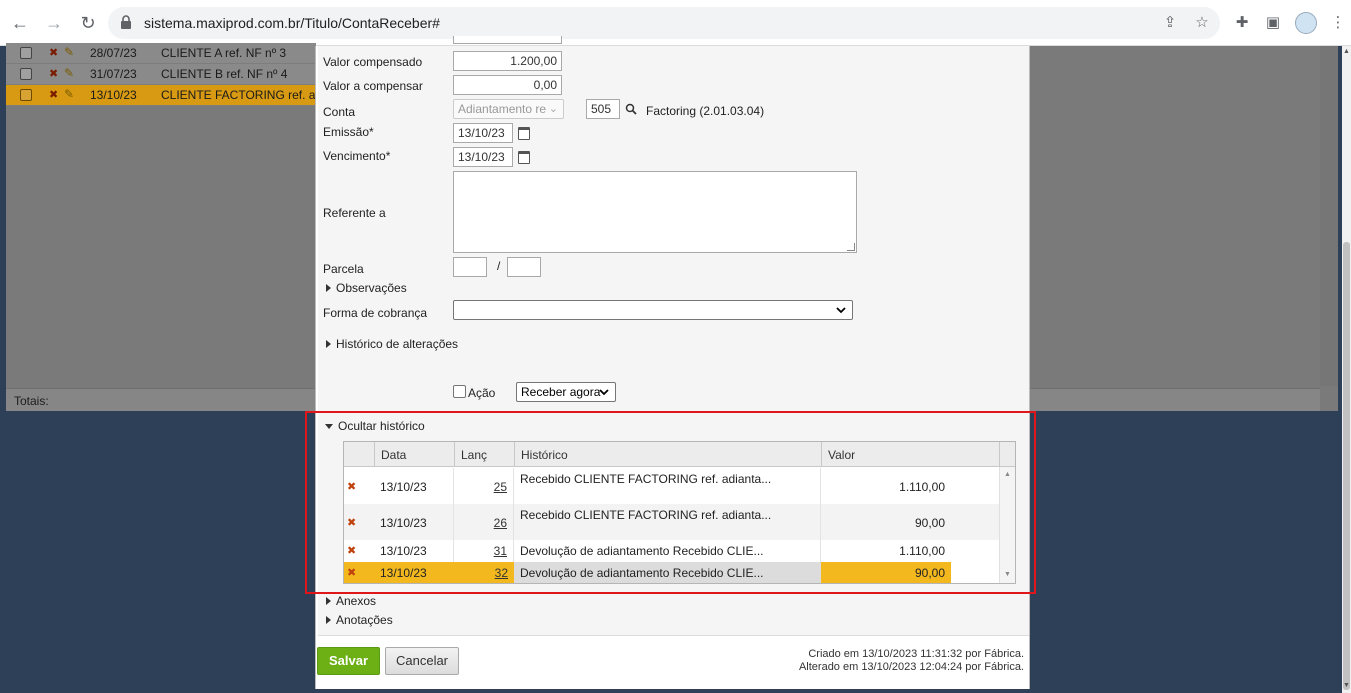 The height and width of the screenshot is (693, 1351). Describe the element at coordinates (507, 61) in the screenshot. I see `valor-compensado-input: 1.200,00` at that location.